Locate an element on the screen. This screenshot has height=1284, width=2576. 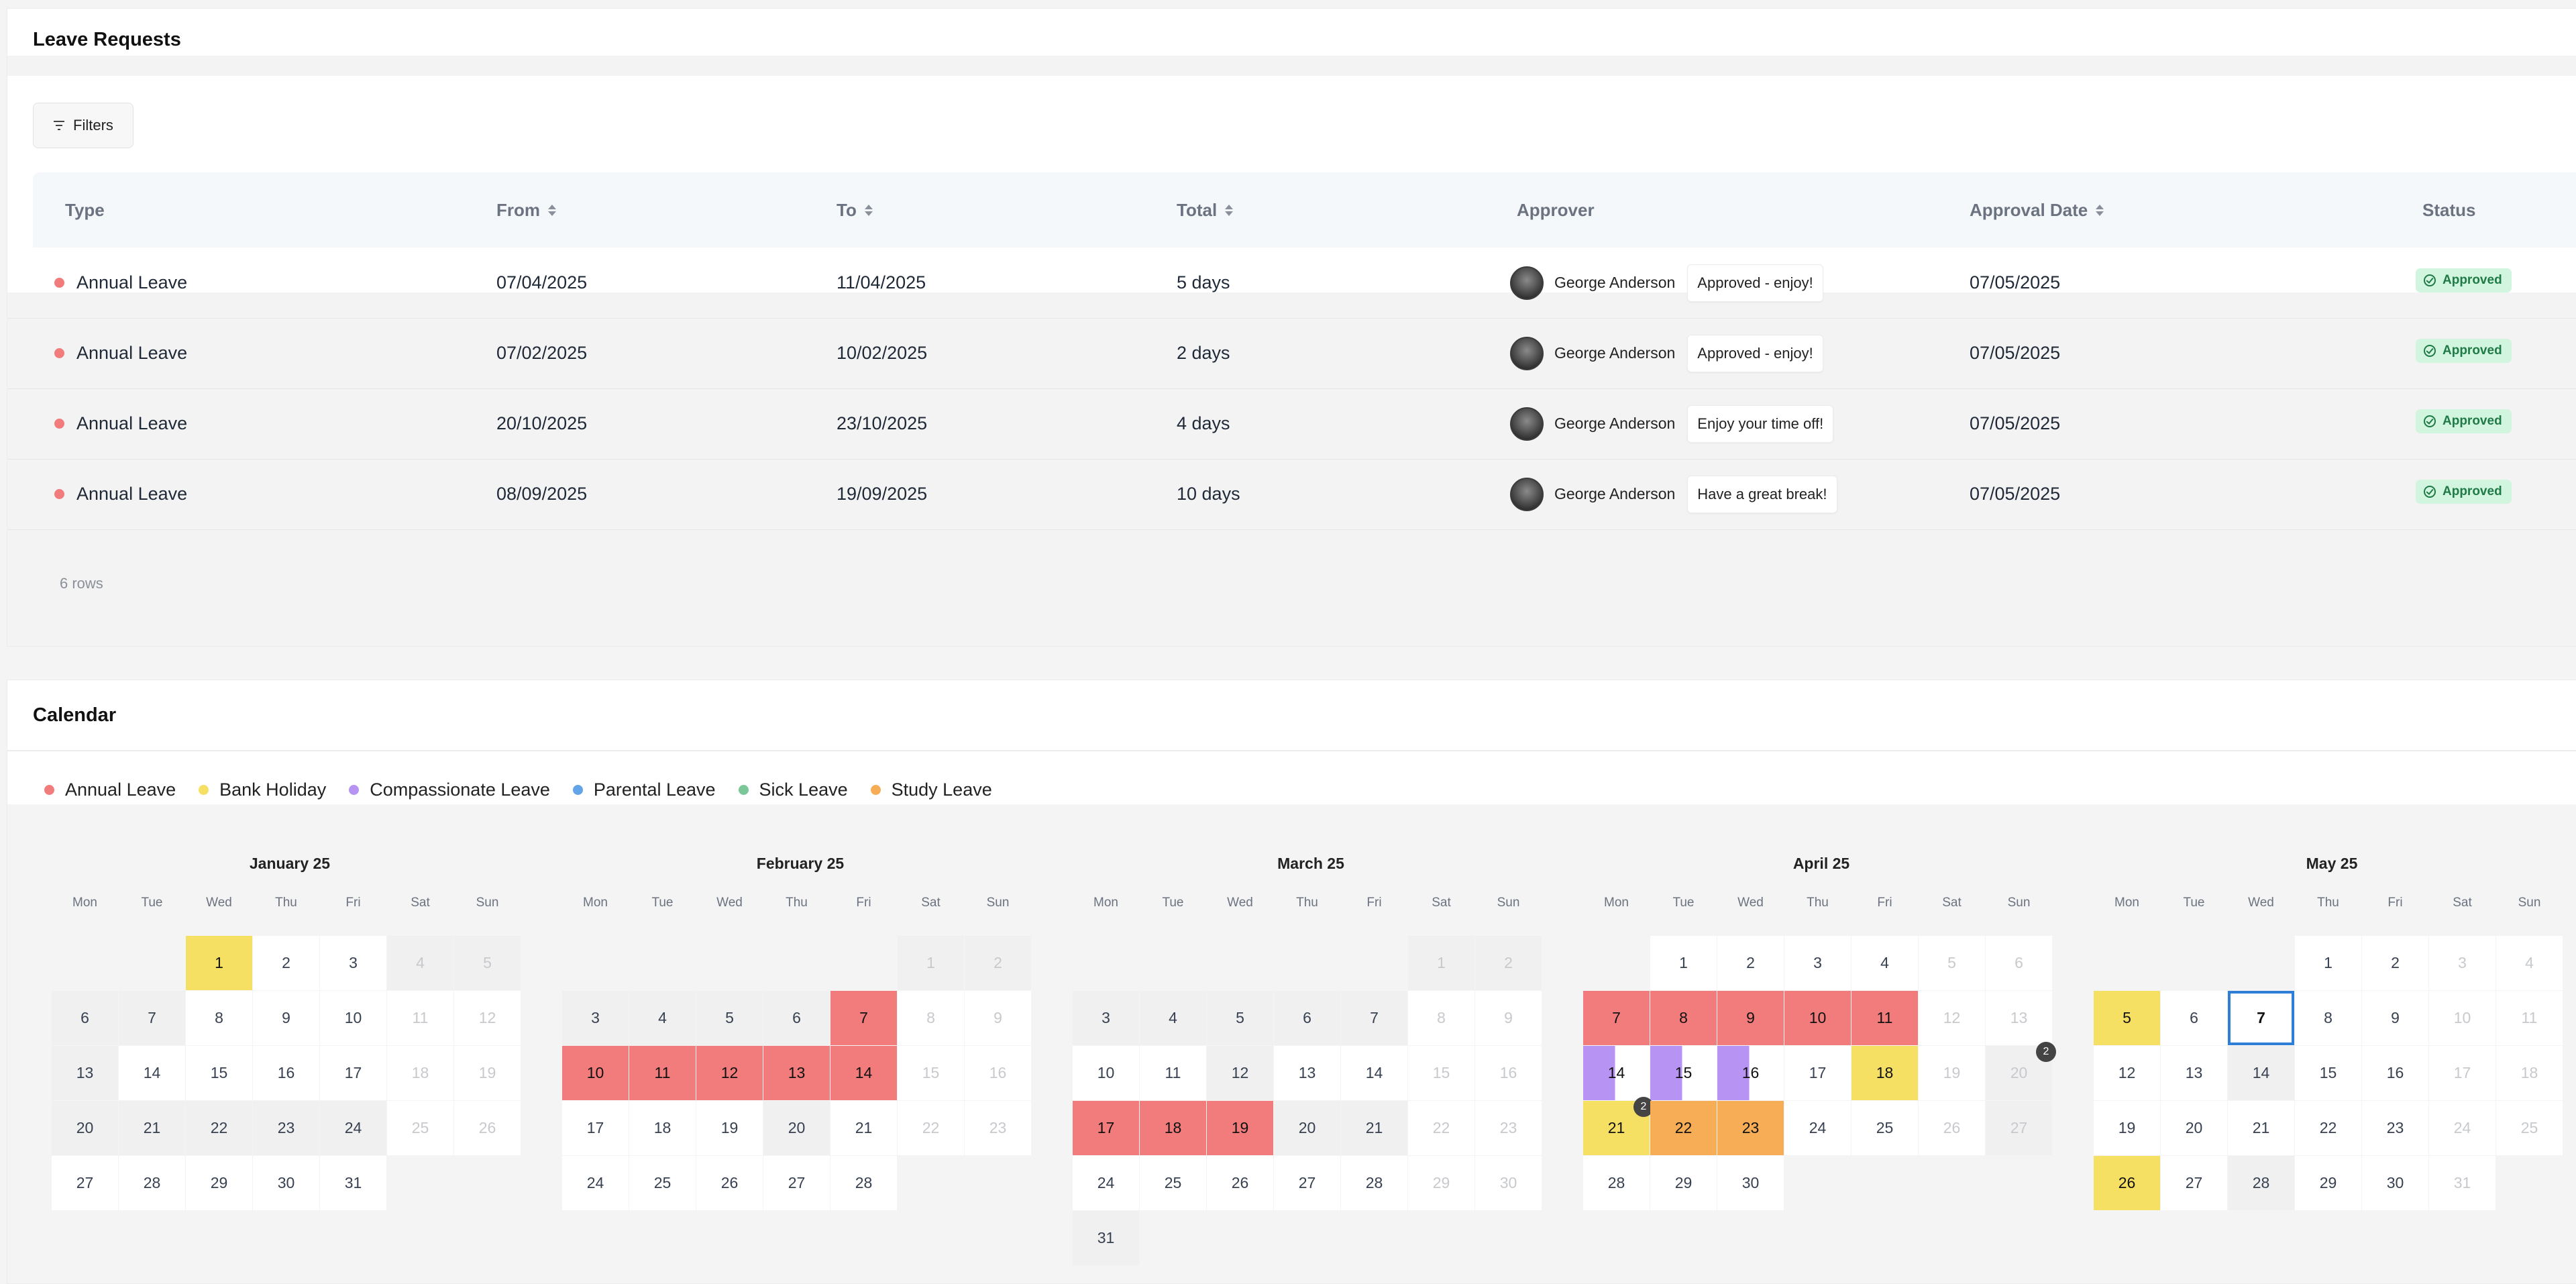
calendar-day: 13 is located at coordinates (1307, 1073).